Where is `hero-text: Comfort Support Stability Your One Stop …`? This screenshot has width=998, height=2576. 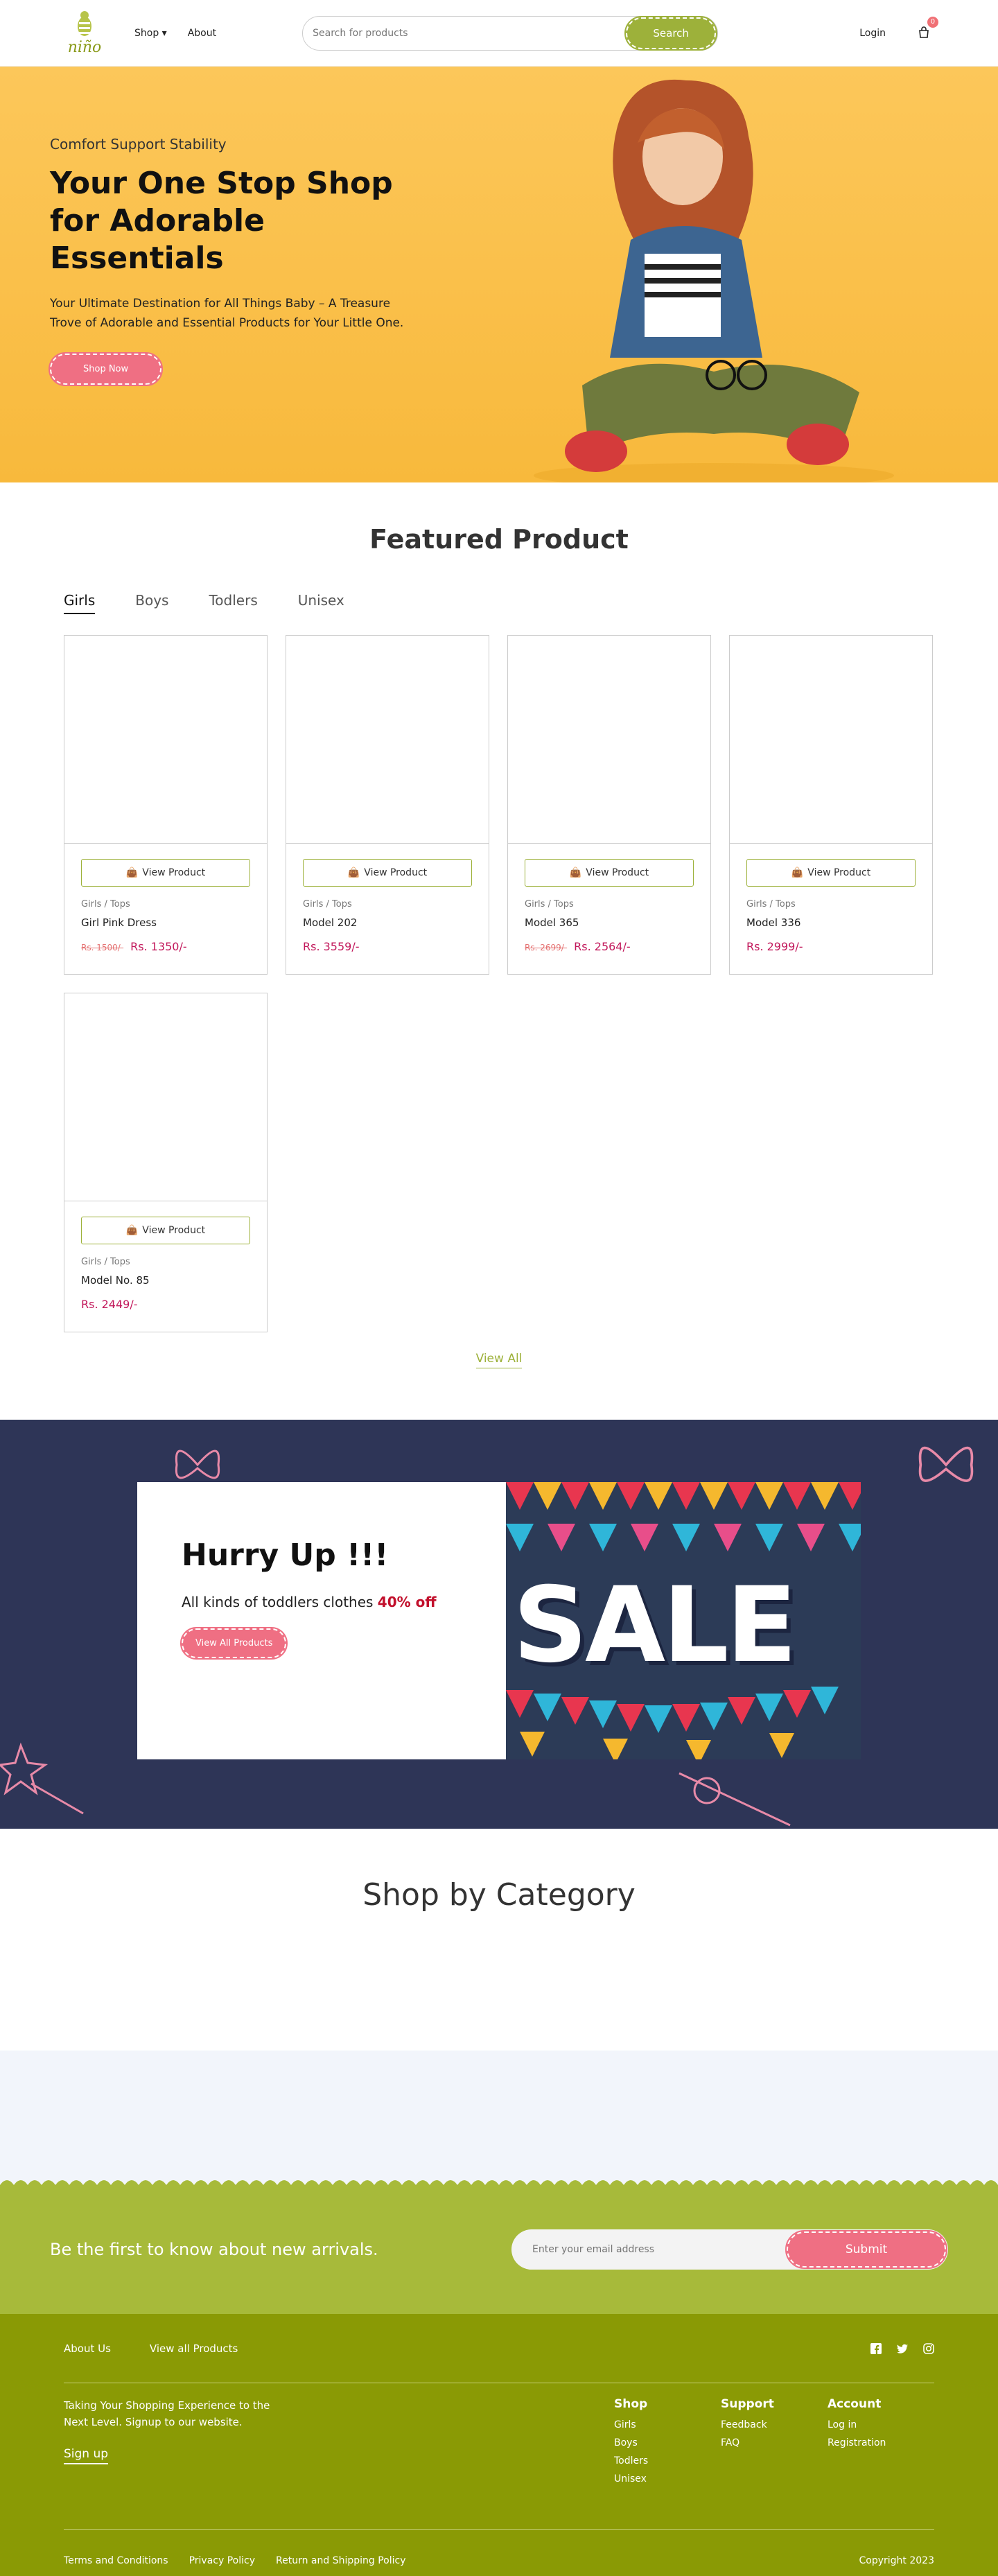 hero-text: Comfort Support Stability Your One Stop … is located at coordinates (233, 261).